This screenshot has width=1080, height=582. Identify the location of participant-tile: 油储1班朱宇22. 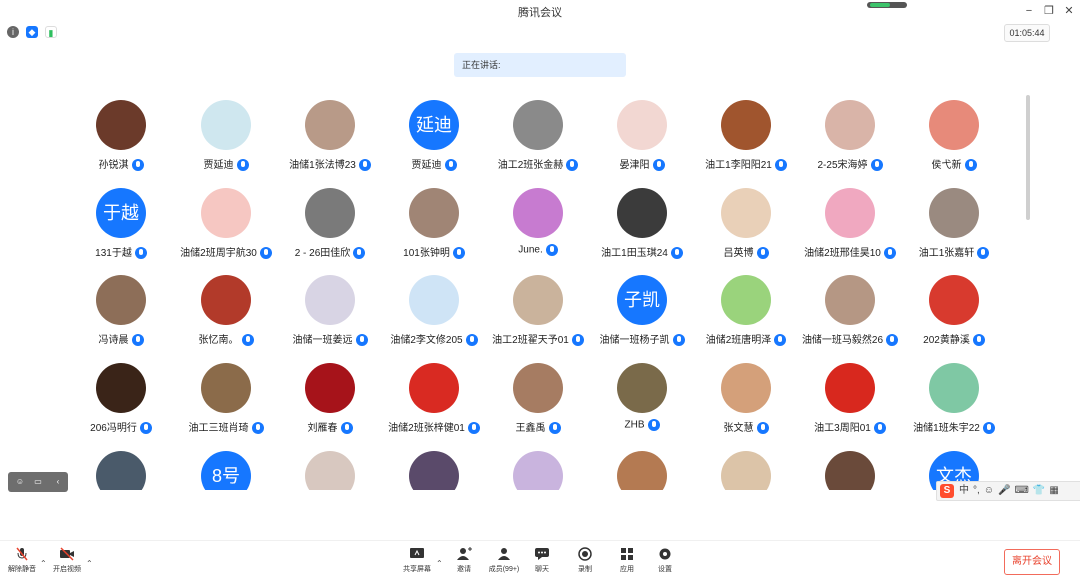
(954, 407).